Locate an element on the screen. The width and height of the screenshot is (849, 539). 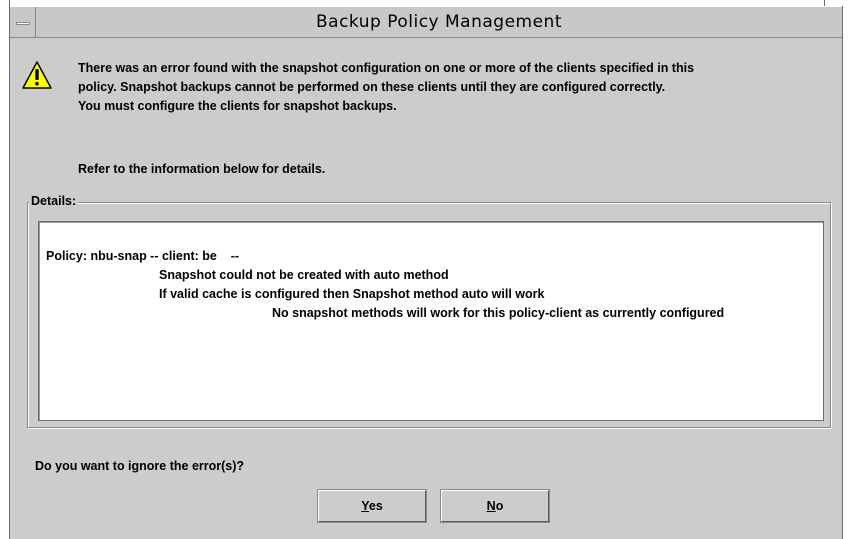
warning-icon is located at coordinates (37, 75).